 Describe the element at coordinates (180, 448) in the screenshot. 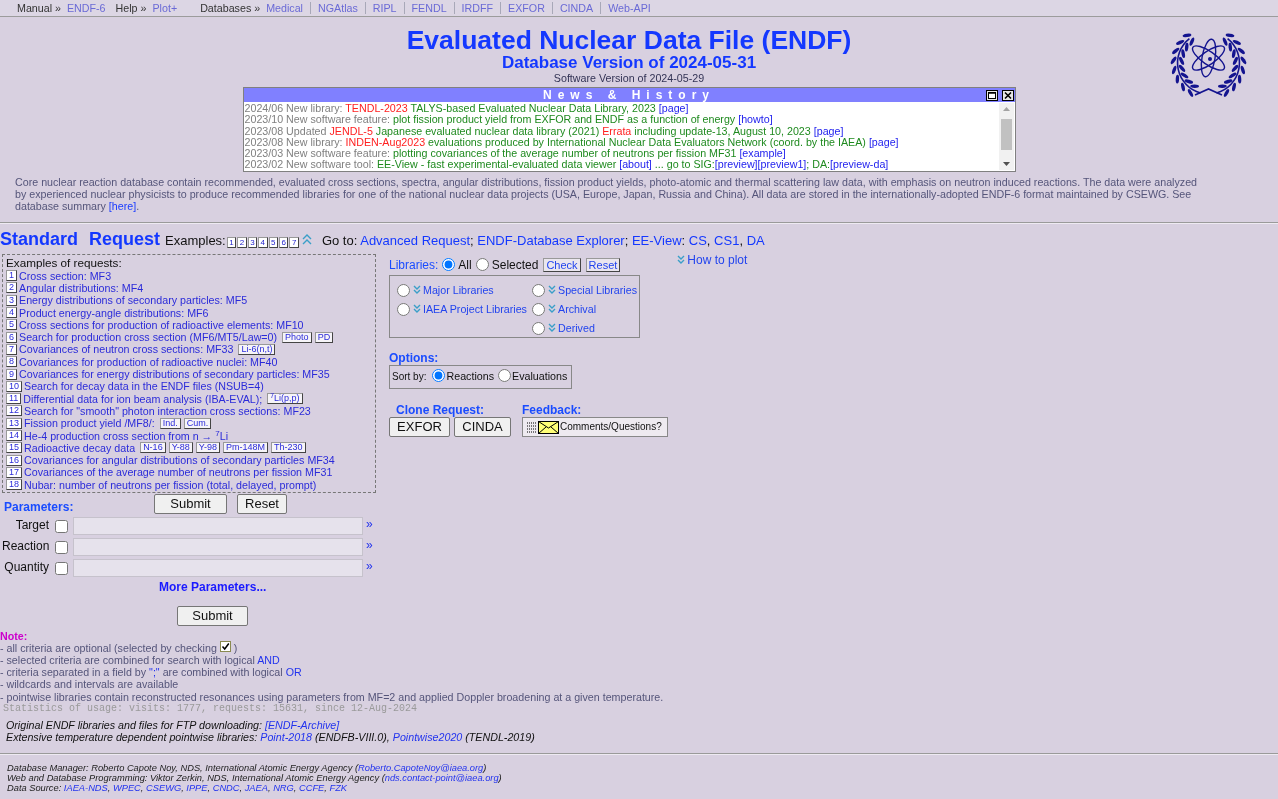

I see `request-tag-button: Y-88` at that location.